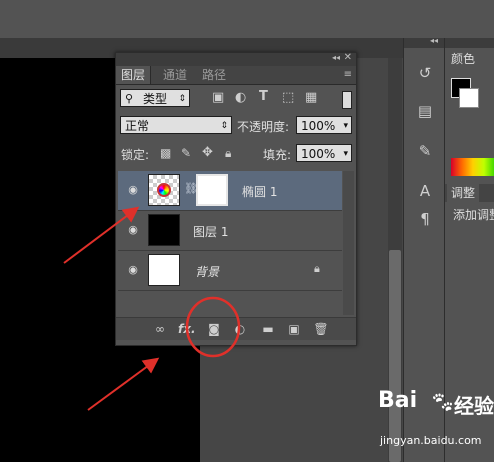  I want to click on add-mask-icon: ◙, so click(214, 329).